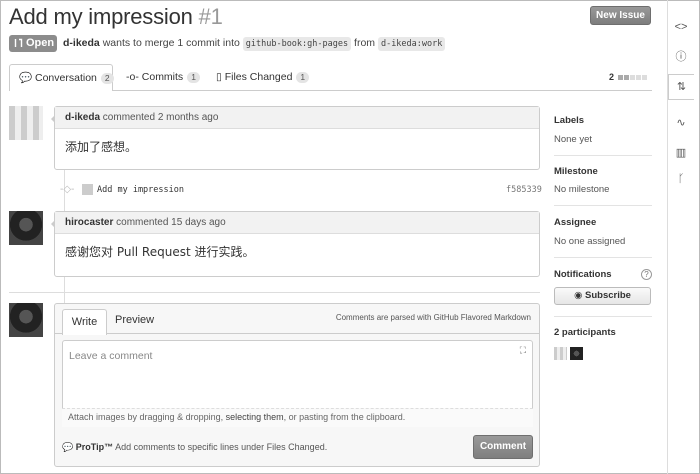 The width and height of the screenshot is (700, 474). What do you see at coordinates (573, 139) in the screenshot?
I see `labels-value: None yet` at bounding box center [573, 139].